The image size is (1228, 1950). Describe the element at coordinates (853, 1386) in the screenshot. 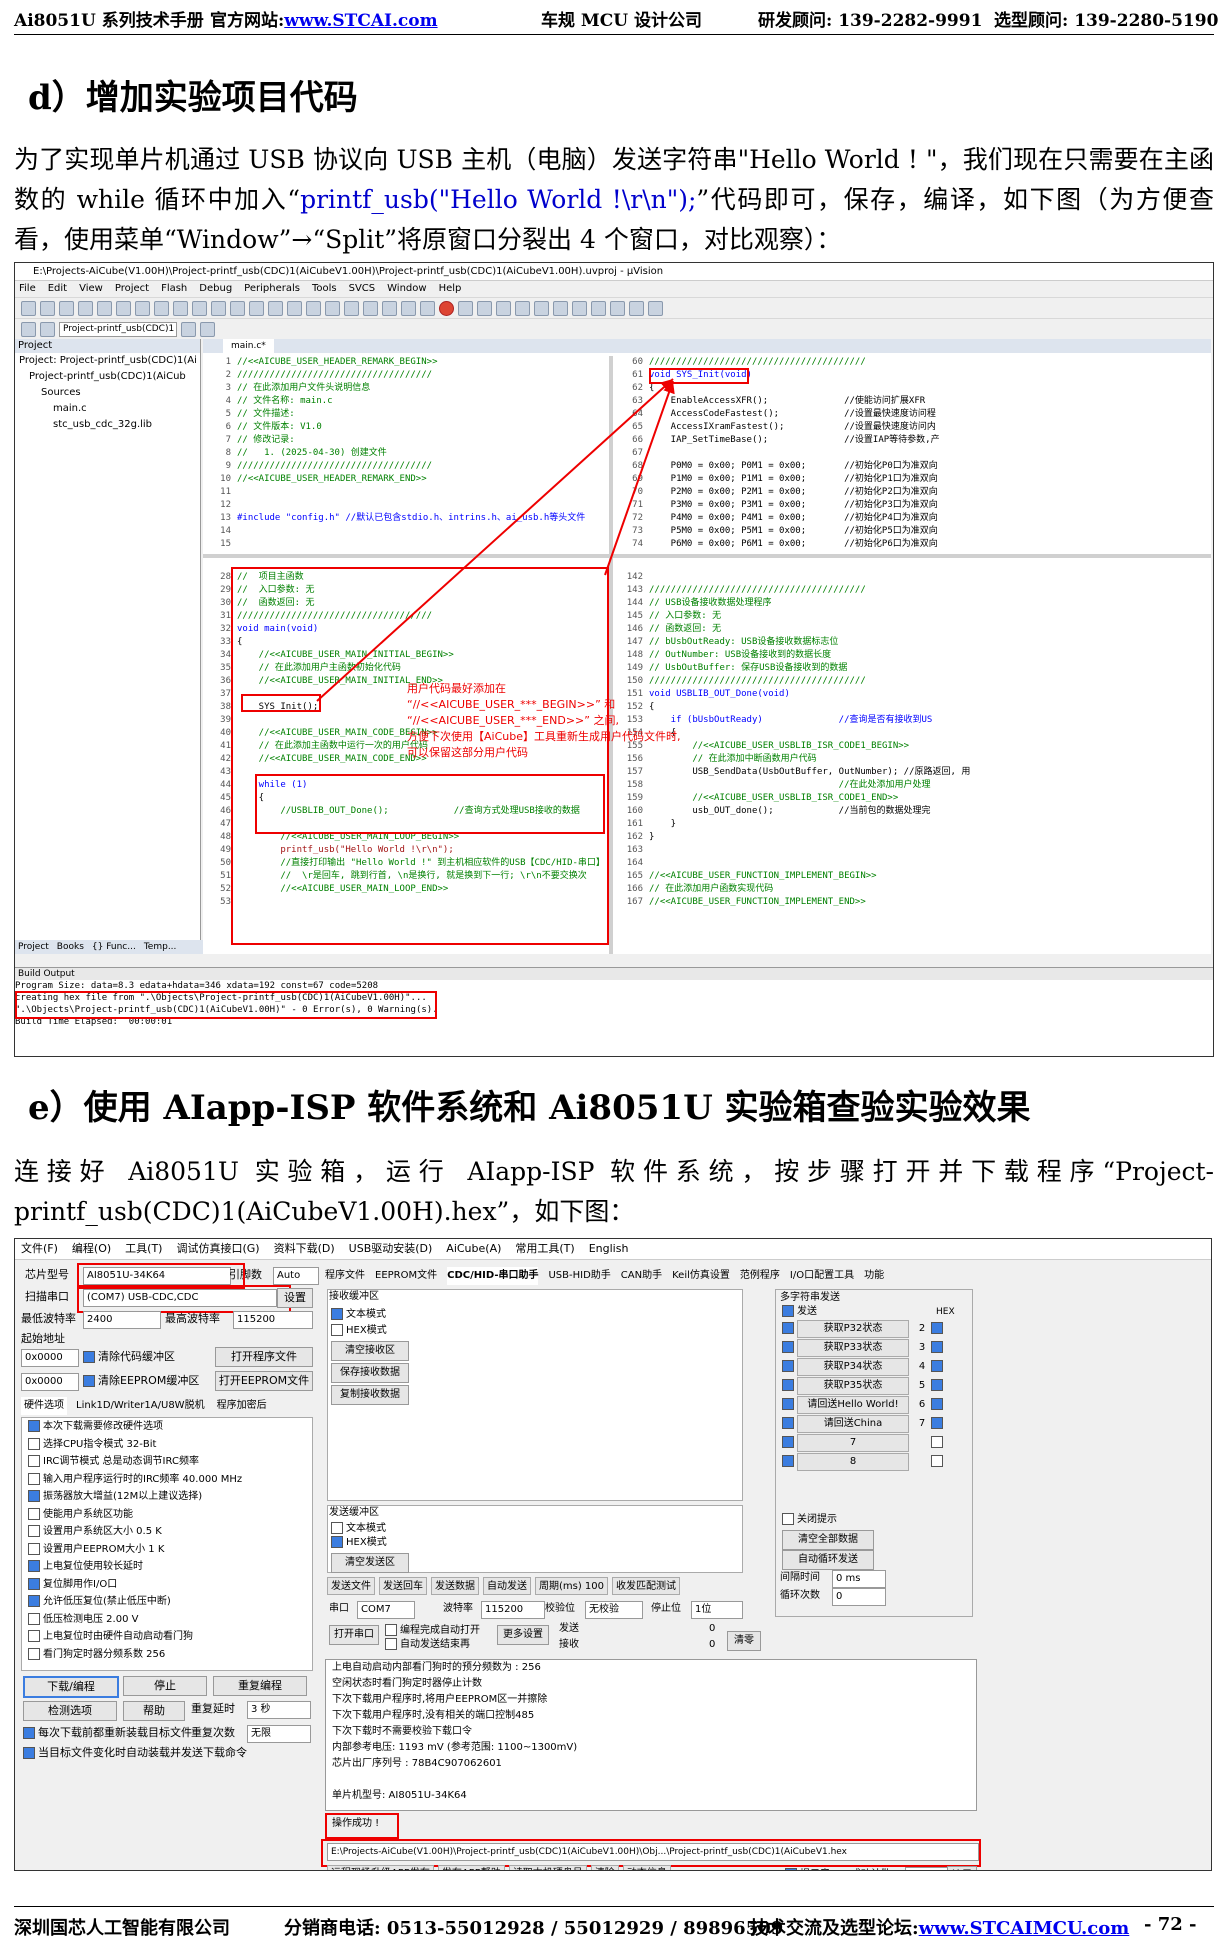

I see `multi-item-button: 获取P35状态` at that location.